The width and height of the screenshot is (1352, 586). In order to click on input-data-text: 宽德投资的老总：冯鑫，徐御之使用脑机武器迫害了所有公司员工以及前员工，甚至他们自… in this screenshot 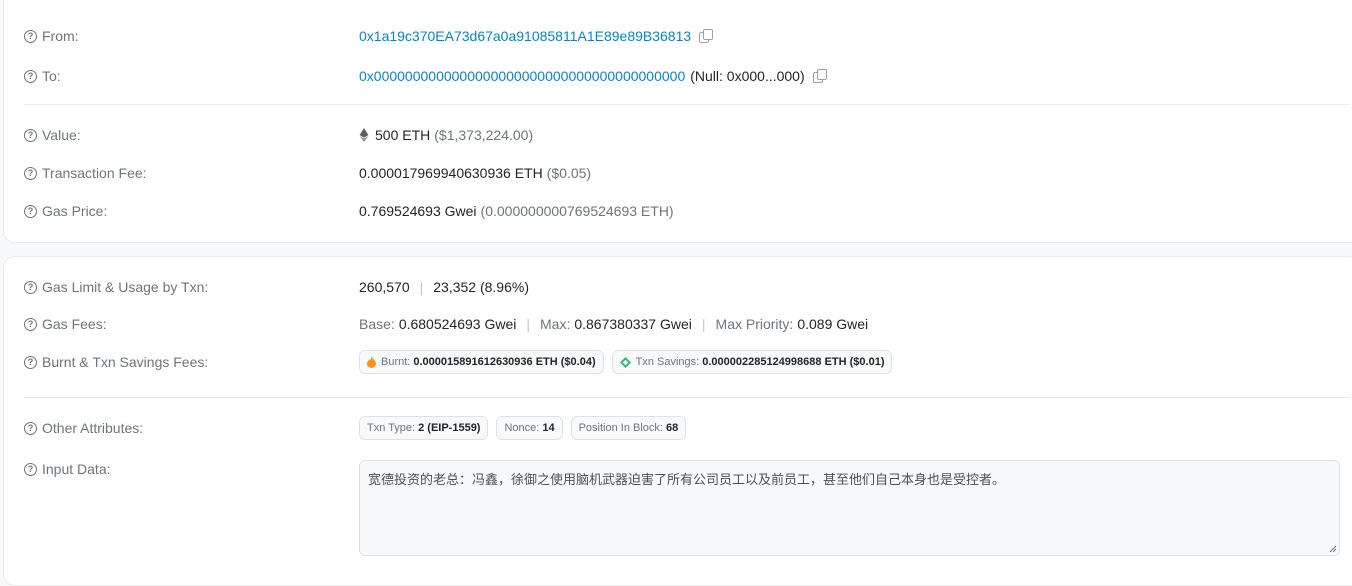, I will do `click(687, 479)`.